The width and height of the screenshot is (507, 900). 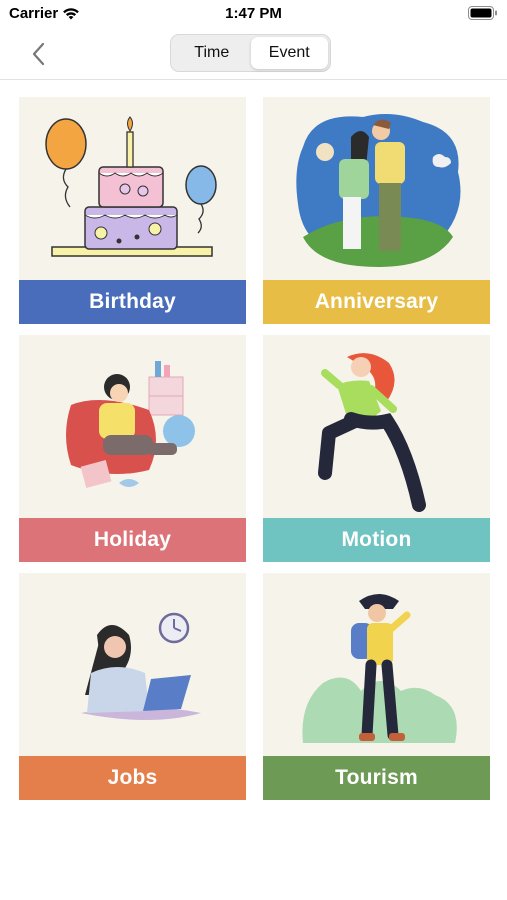 I want to click on nav-bar: Time Event, so click(x=253, y=54).